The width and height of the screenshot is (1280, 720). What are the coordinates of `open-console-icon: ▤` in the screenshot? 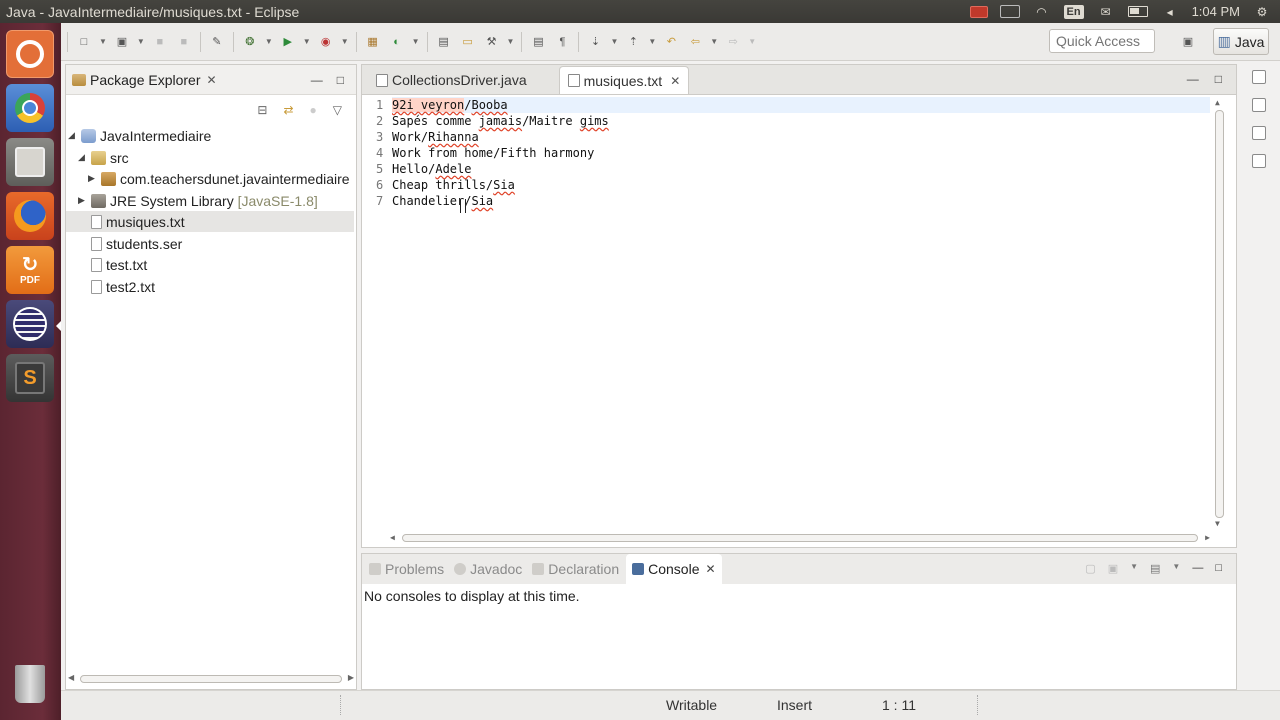 It's located at (1155, 568).